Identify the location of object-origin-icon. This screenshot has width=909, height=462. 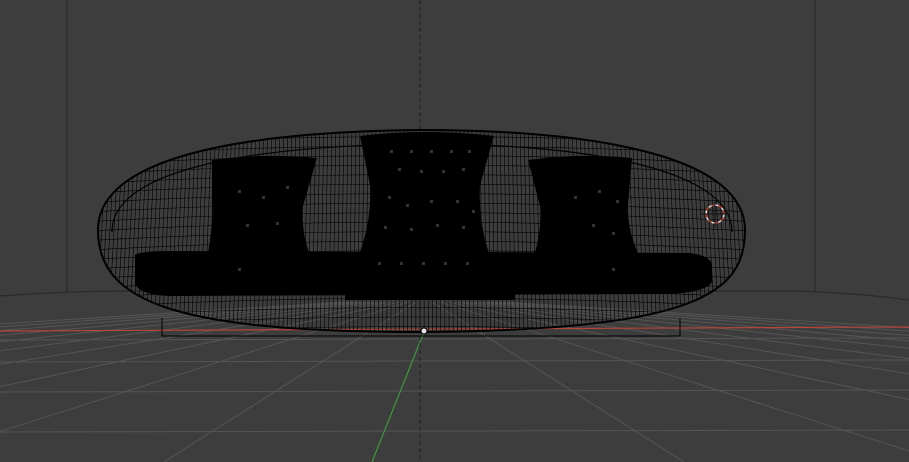
(424, 331).